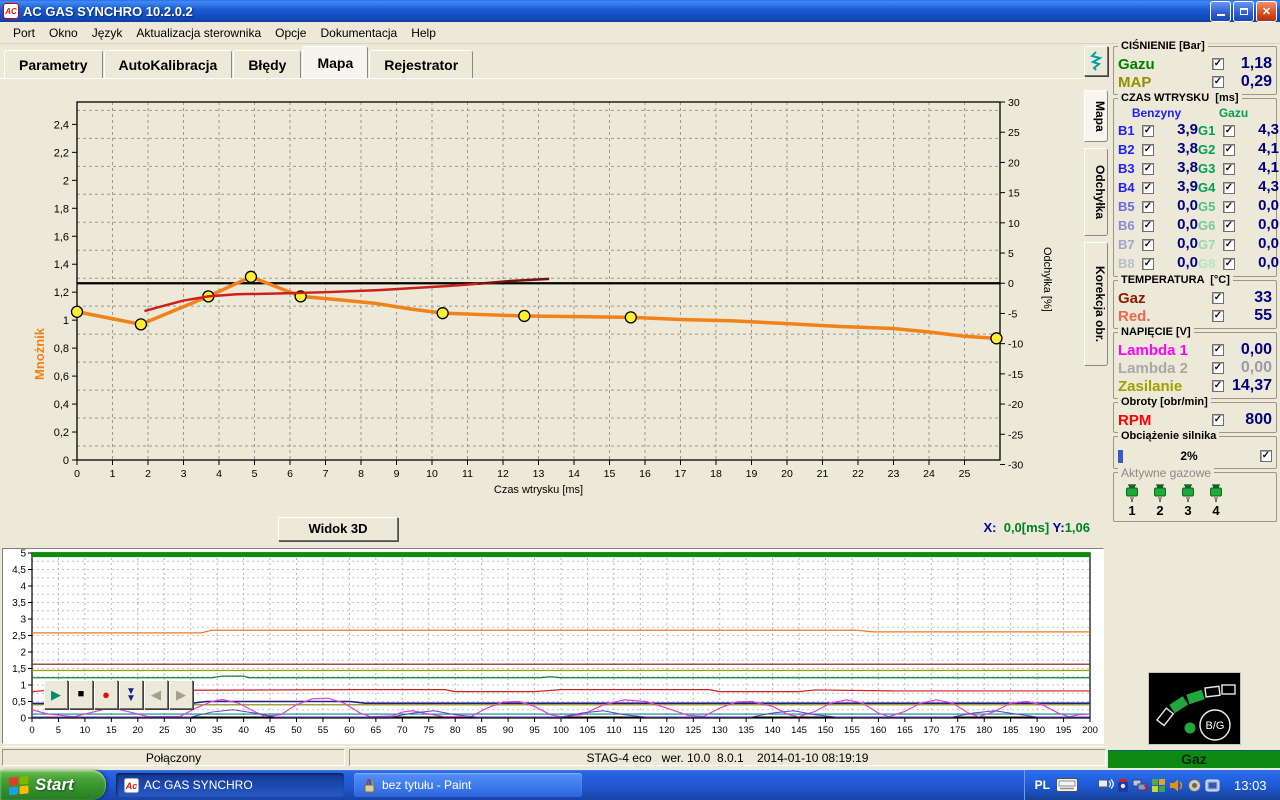 Image resolution: width=1280 pixels, height=800 pixels. What do you see at coordinates (1096, 116) in the screenshot?
I see `side-tab-mapa: Mapa` at bounding box center [1096, 116].